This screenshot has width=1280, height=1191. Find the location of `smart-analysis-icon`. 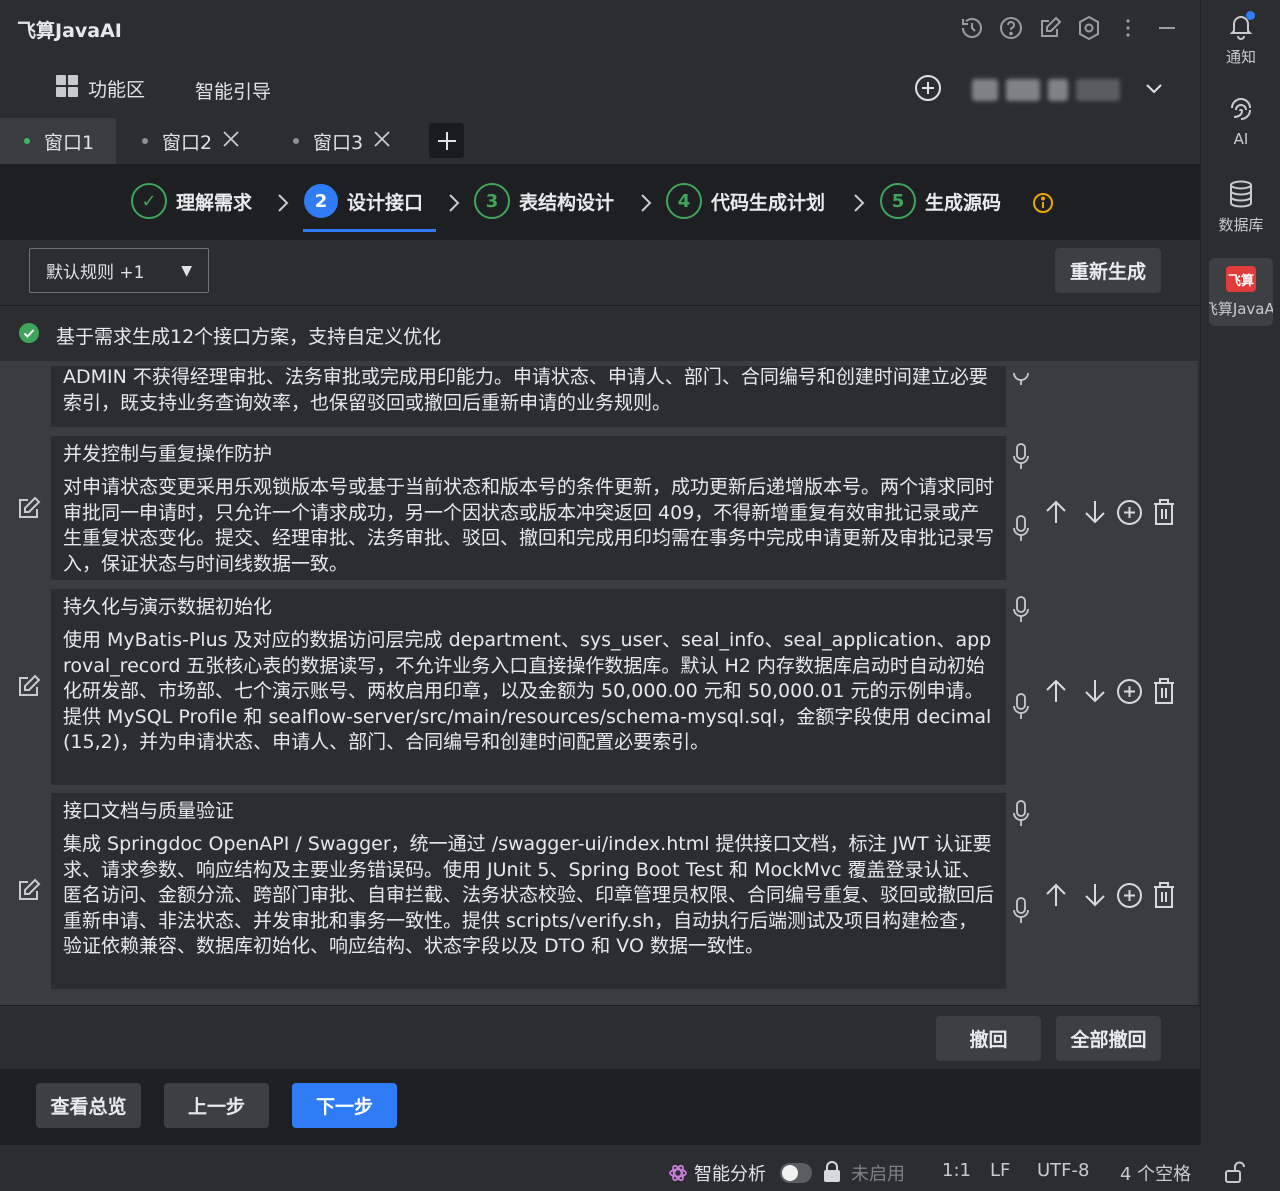

smart-analysis-icon is located at coordinates (678, 1173).